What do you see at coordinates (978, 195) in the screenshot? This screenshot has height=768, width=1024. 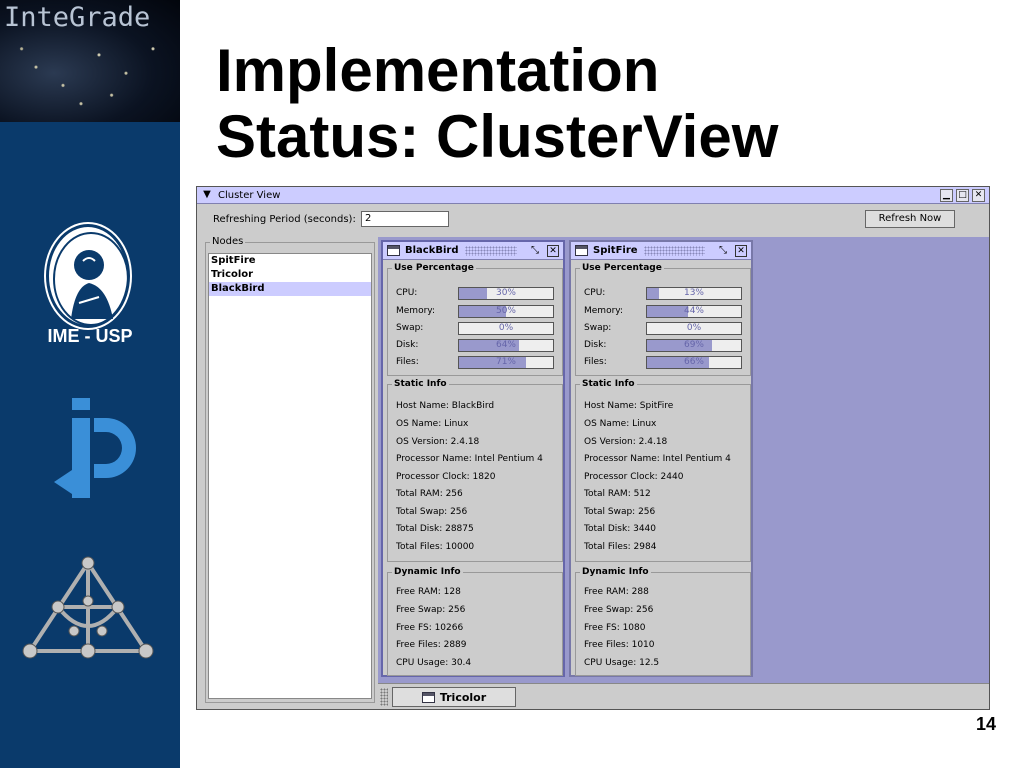 I see `close-icon: ✕` at bounding box center [978, 195].